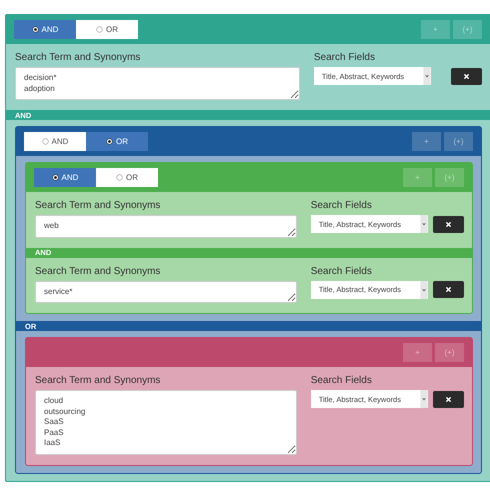  I want to click on search-term-field: decision* adoption, so click(157, 83).